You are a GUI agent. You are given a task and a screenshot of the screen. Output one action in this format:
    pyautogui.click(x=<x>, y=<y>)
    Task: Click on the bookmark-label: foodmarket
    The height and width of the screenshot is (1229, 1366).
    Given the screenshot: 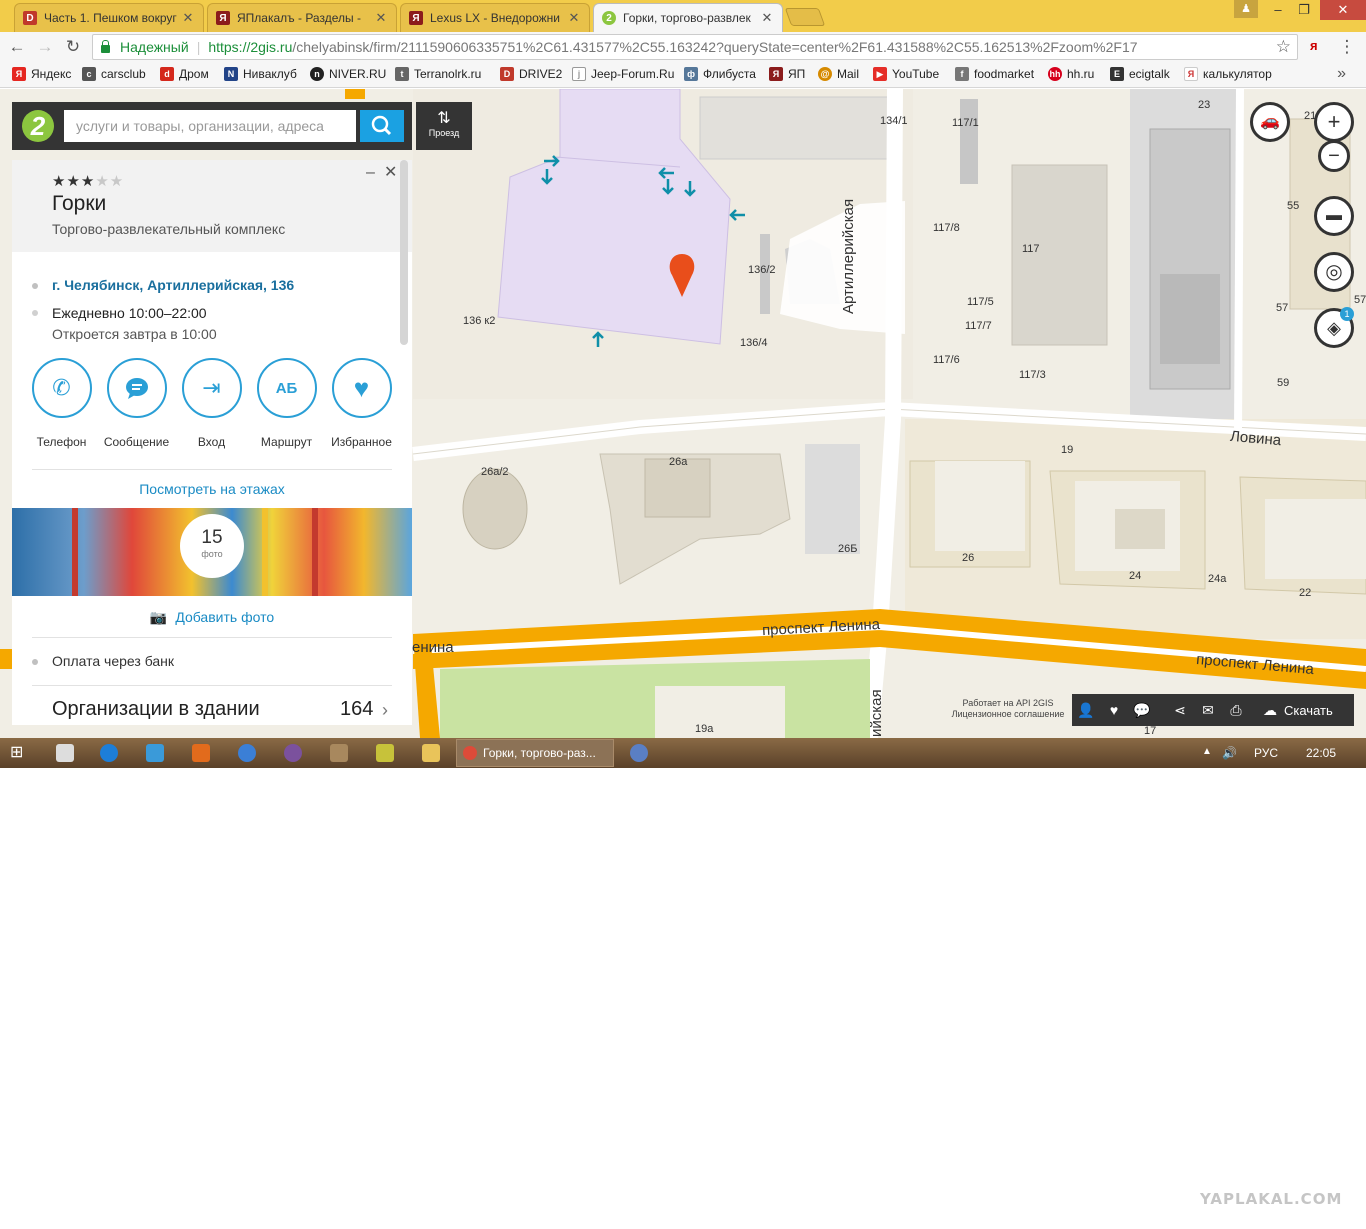 What is the action you would take?
    pyautogui.click(x=1004, y=74)
    